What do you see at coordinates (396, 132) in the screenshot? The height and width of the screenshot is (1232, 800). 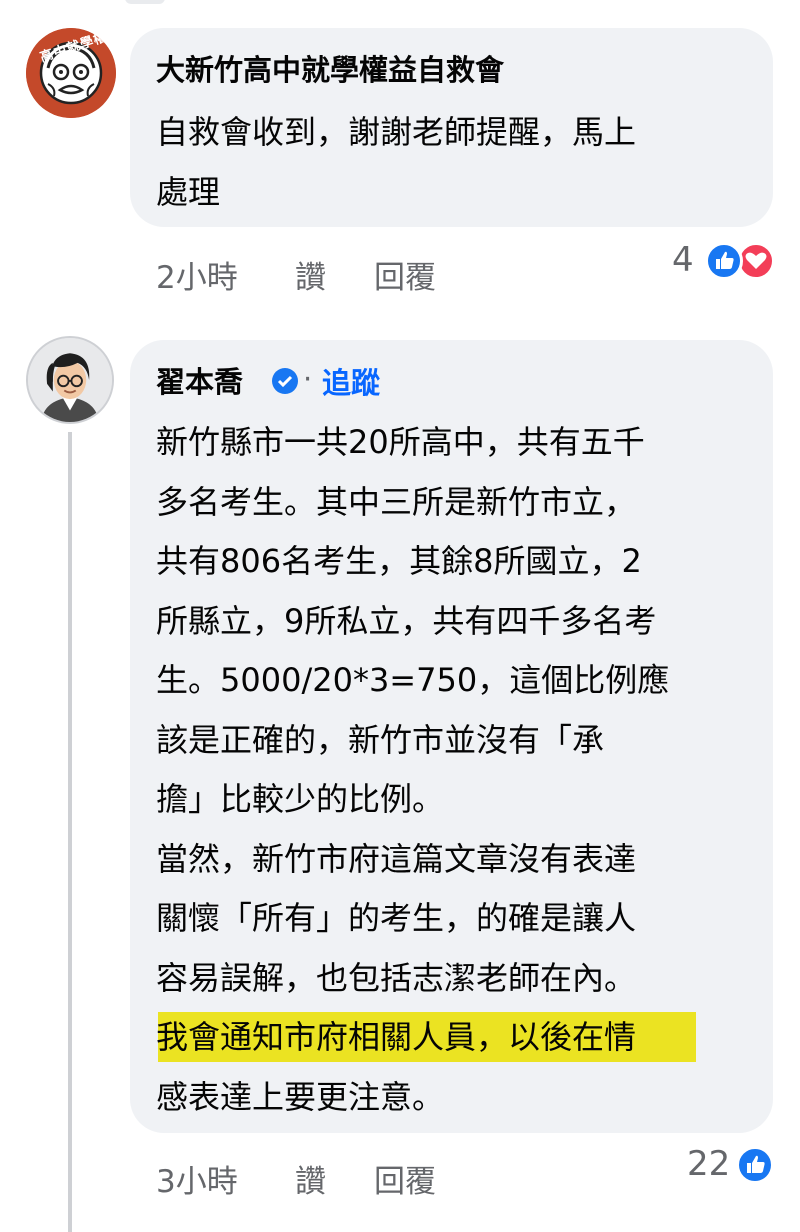 I see `text-line: 自救會收到，謝謝老師提醒，馬上` at bounding box center [396, 132].